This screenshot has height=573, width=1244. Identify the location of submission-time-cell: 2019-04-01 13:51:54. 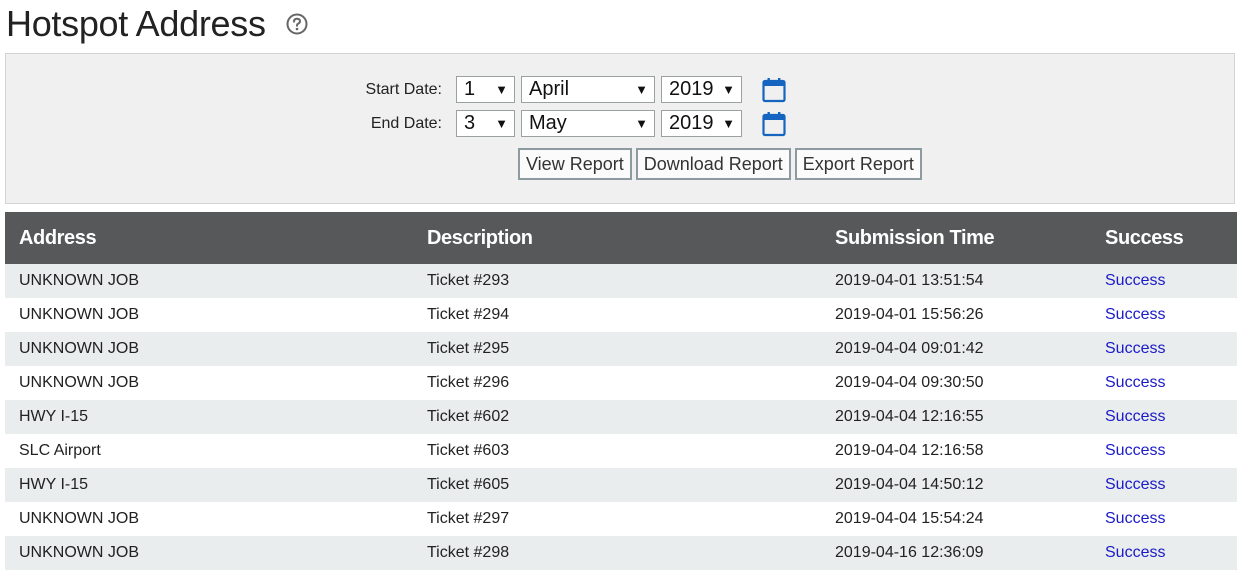
(956, 281).